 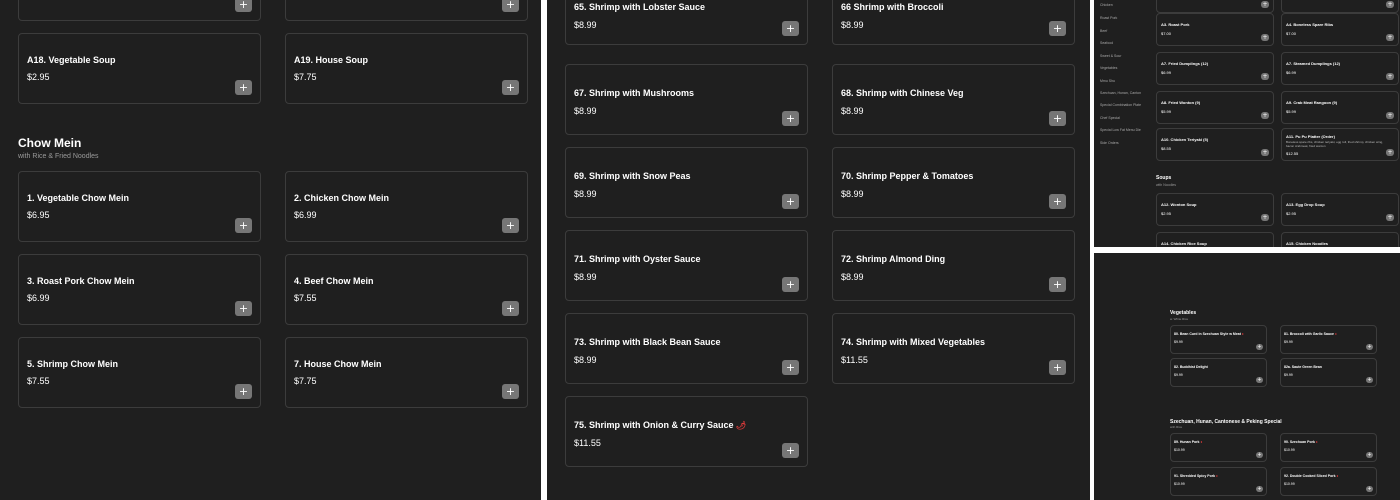 What do you see at coordinates (406, 206) in the screenshot?
I see `menu-item-card: 2. Chicken Chow Mein $6.99 +` at bounding box center [406, 206].